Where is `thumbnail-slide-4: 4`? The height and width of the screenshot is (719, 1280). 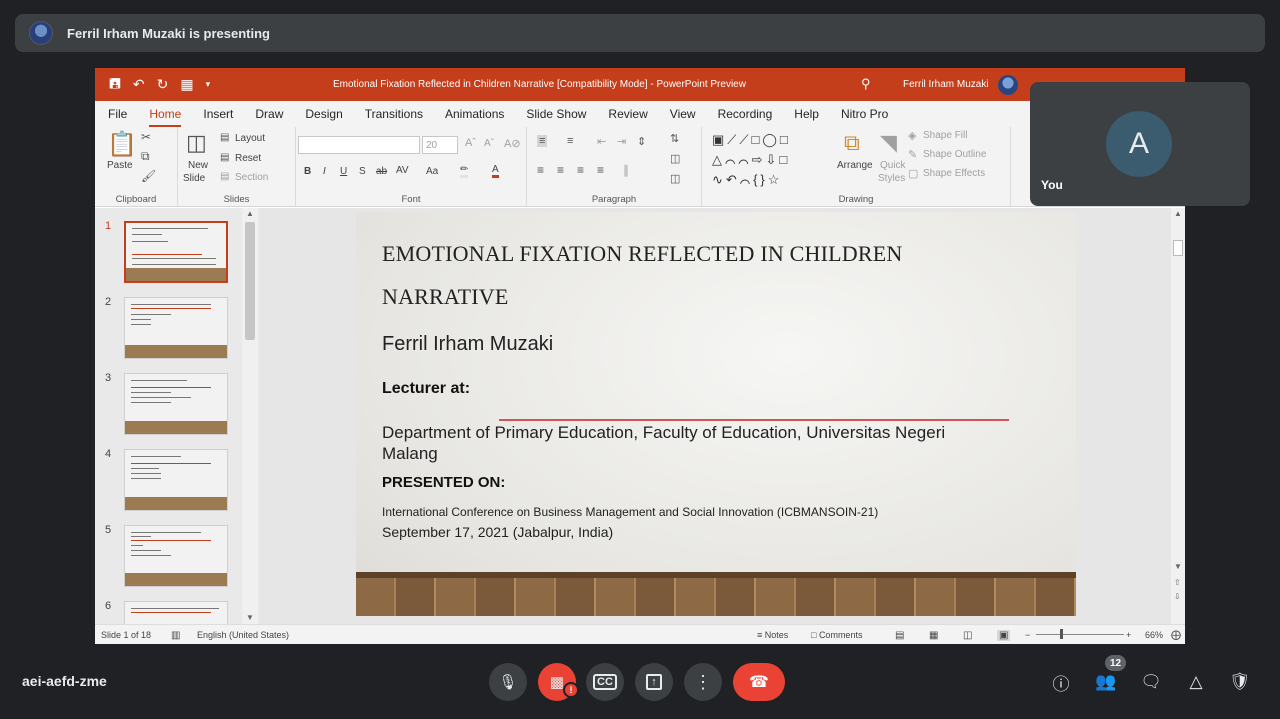 thumbnail-slide-4: 4 is located at coordinates (170, 481).